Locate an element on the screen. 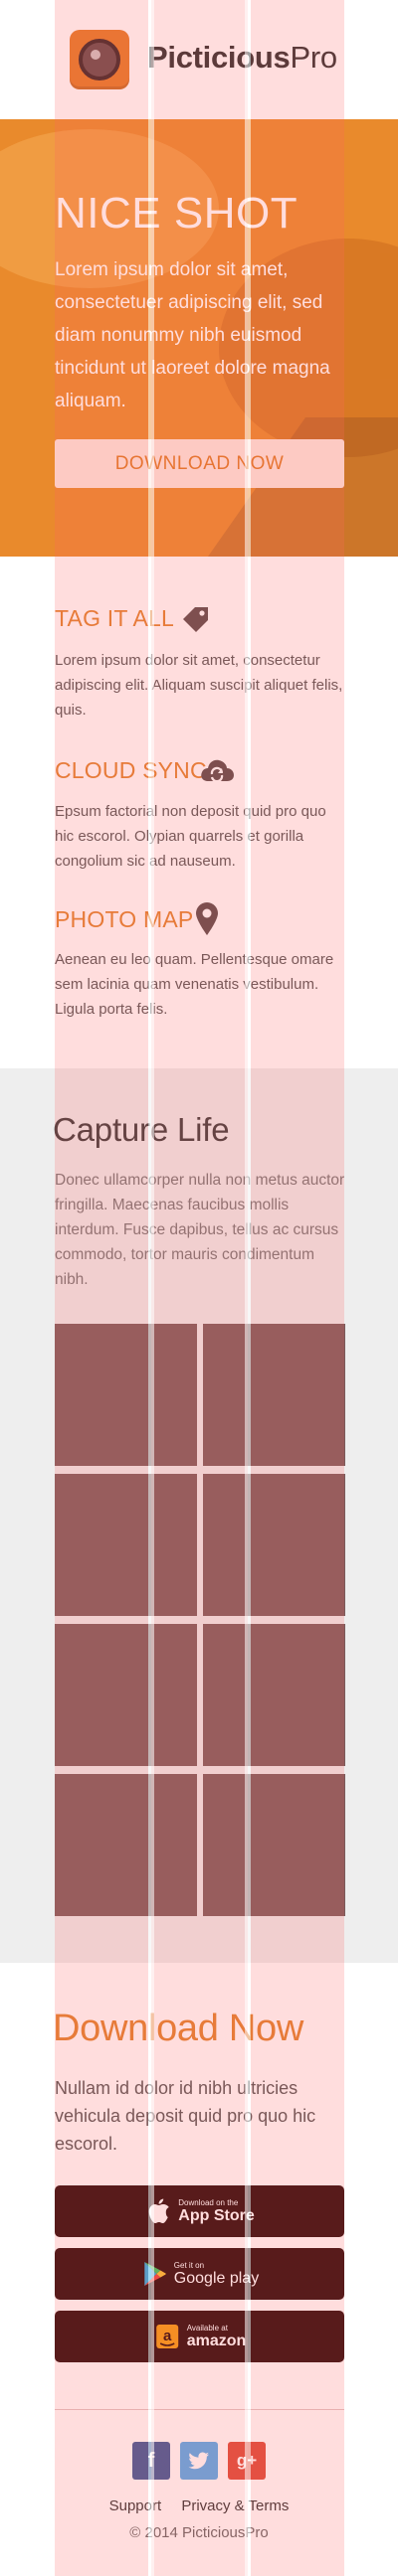 This screenshot has width=398, height=2576. download-now-button: DOWNLOAD NOW is located at coordinates (199, 463).